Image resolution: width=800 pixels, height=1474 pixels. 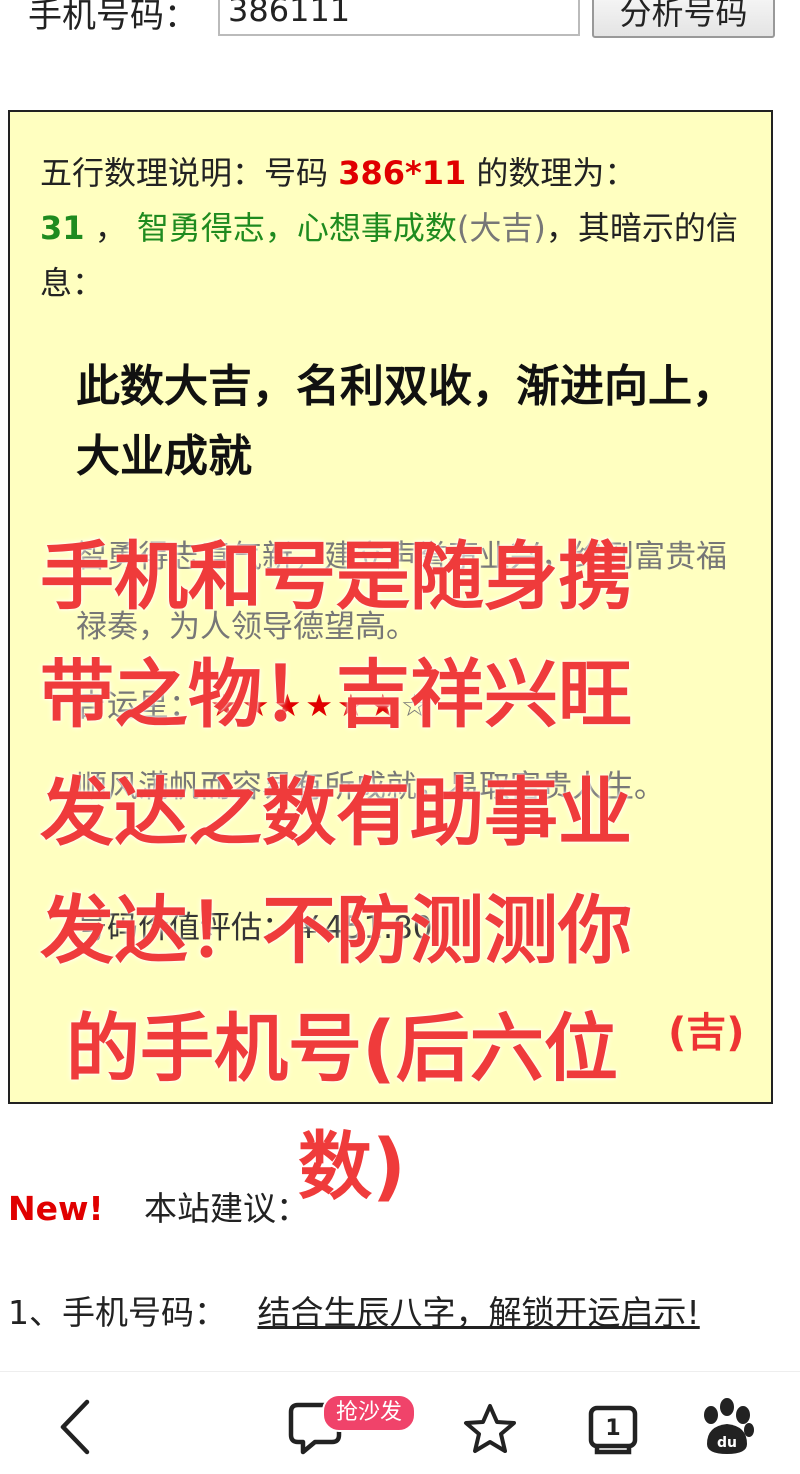 I want to click on new-badge: New!, so click(x=56, y=1208).